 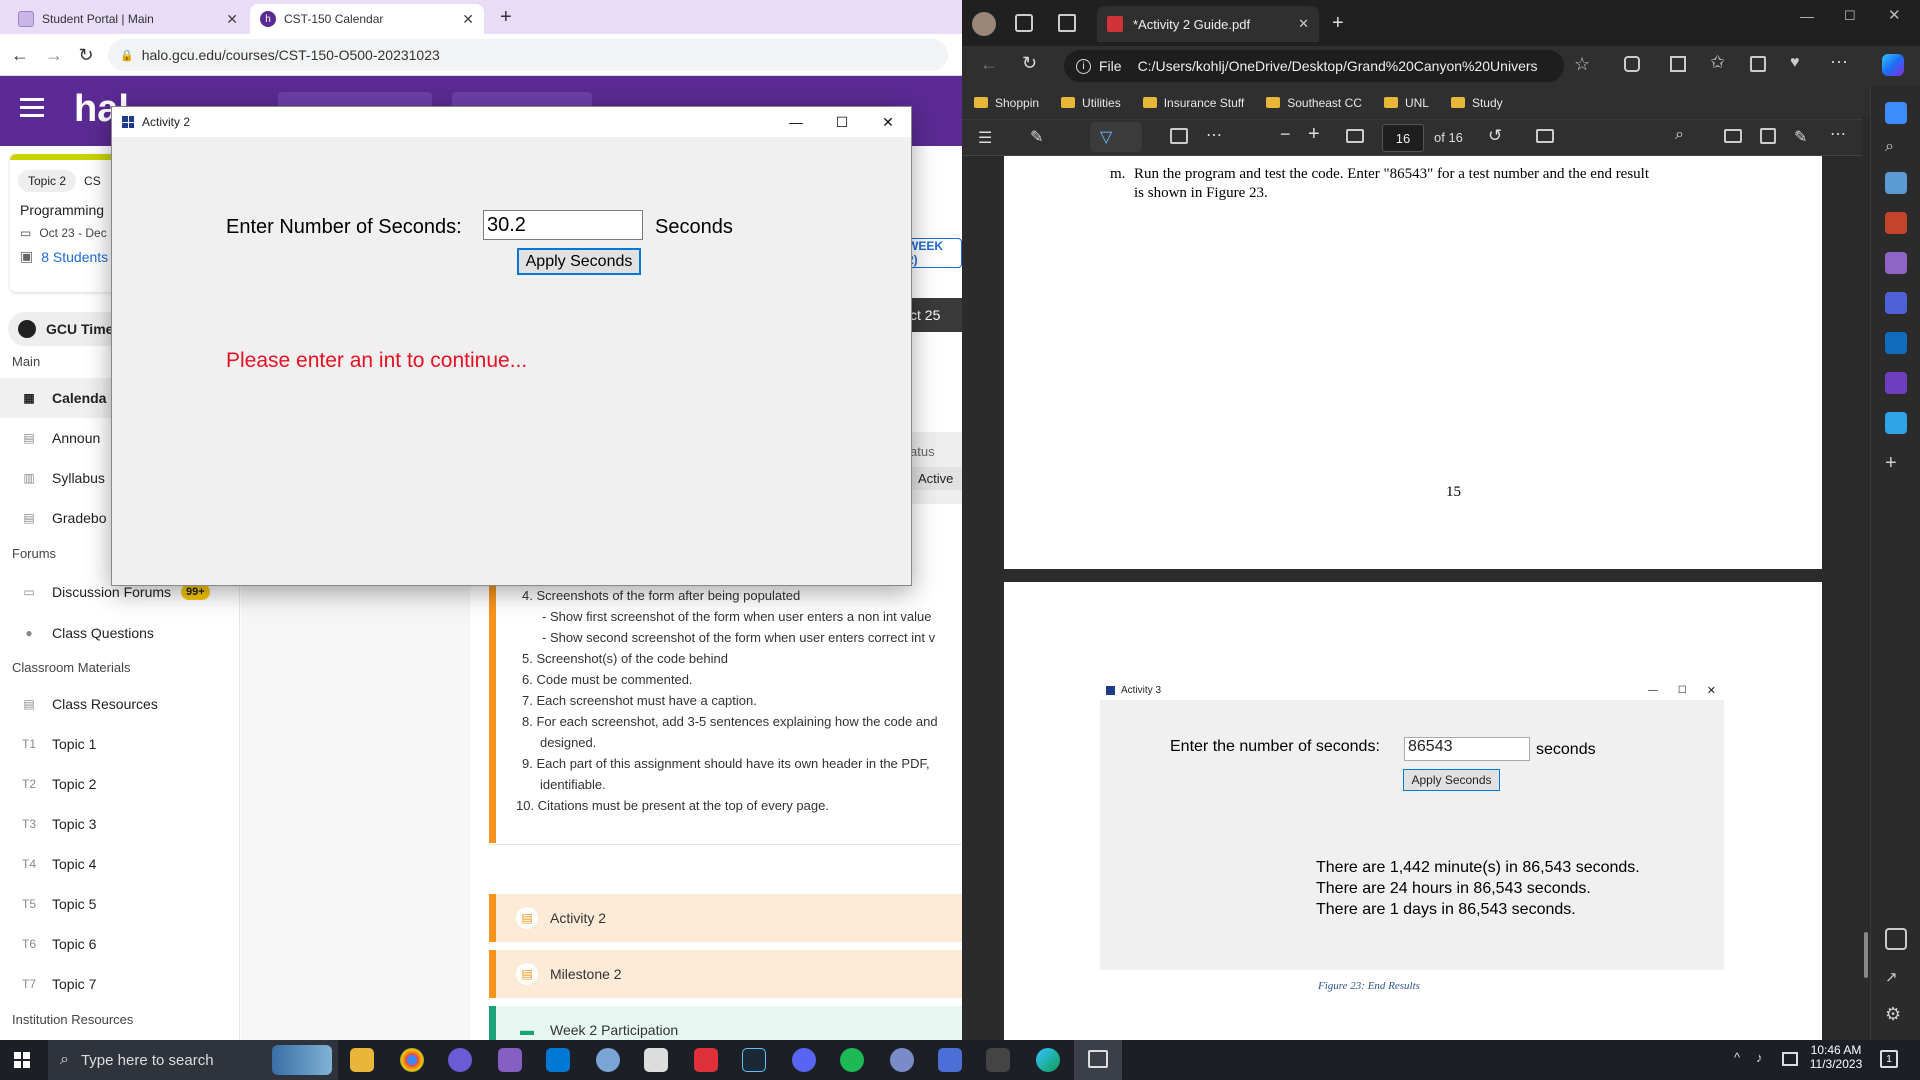 What do you see at coordinates (1024, 23) in the screenshot?
I see `workspaces-icon` at bounding box center [1024, 23].